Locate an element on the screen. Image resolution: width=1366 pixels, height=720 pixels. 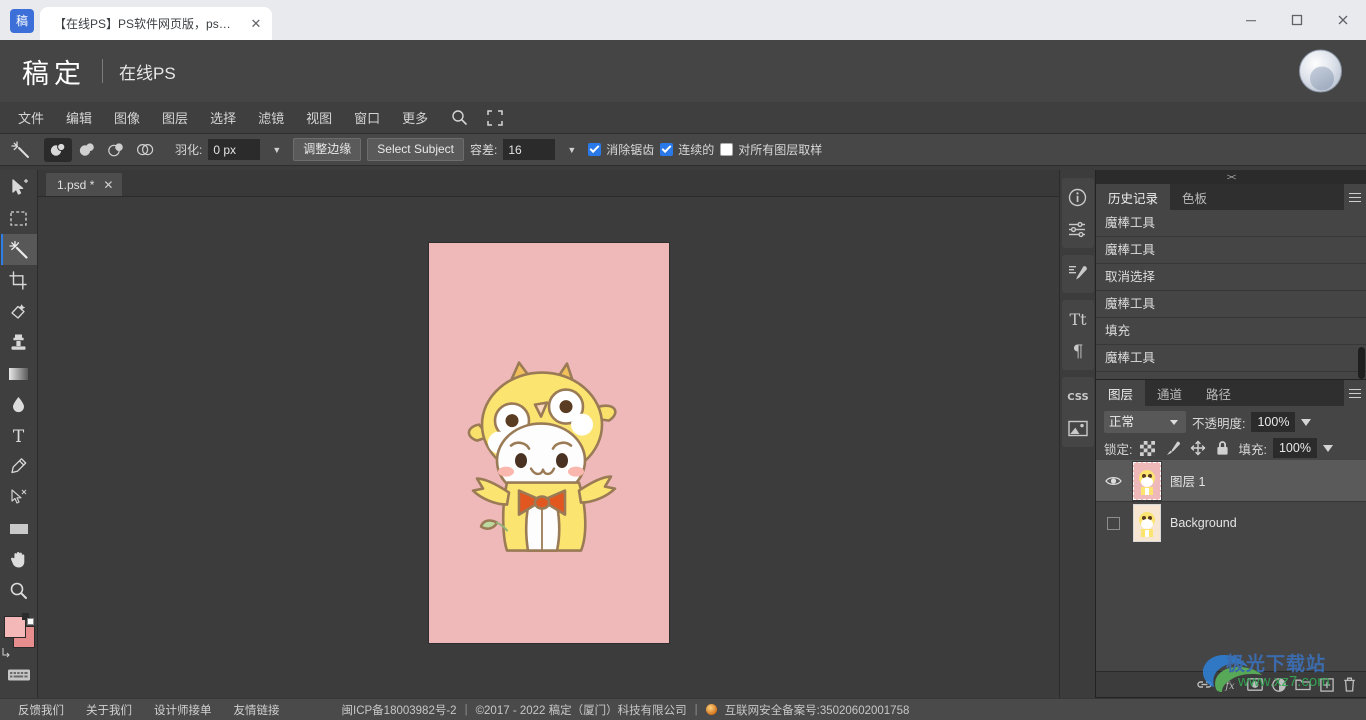
anti-alias-checkbox: 消除锯齿 is located at coordinates (621, 149).